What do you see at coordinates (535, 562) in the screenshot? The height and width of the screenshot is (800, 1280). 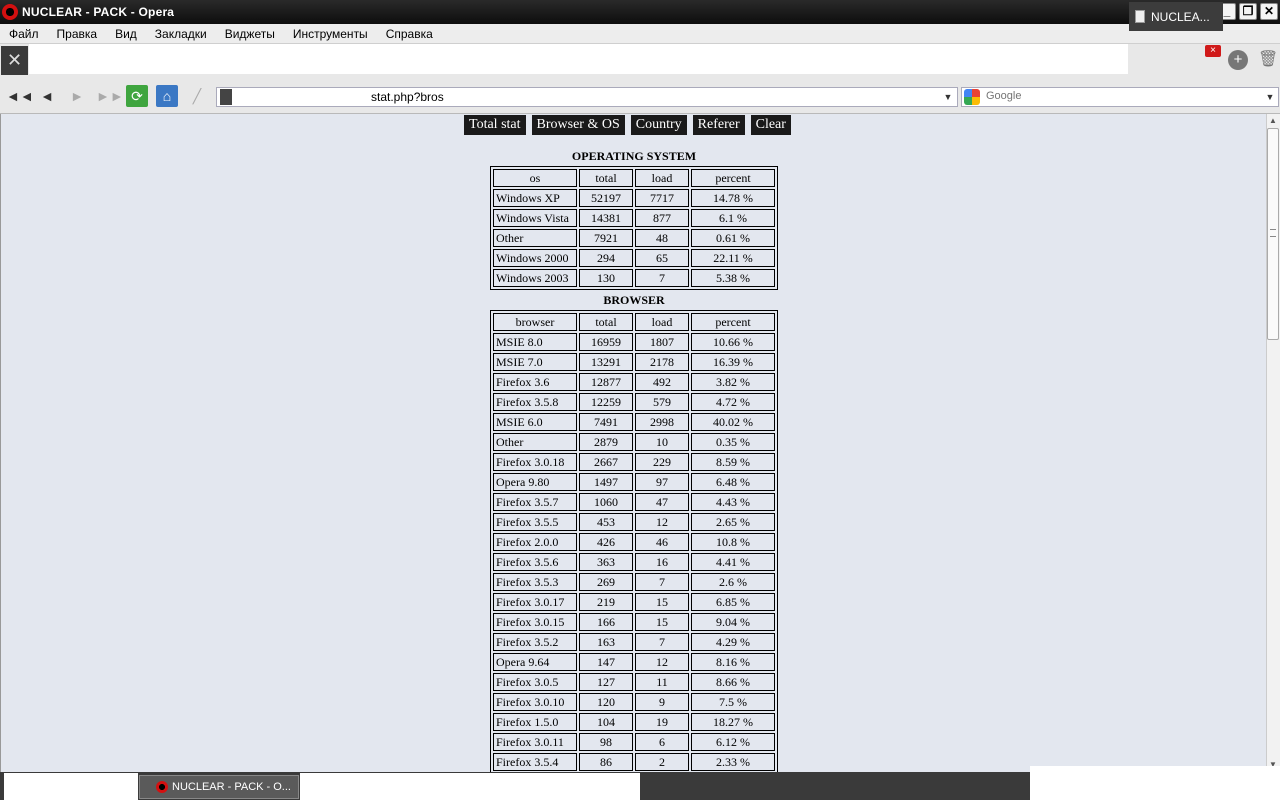 I see `cell-name: Firefox 3.5.6` at bounding box center [535, 562].